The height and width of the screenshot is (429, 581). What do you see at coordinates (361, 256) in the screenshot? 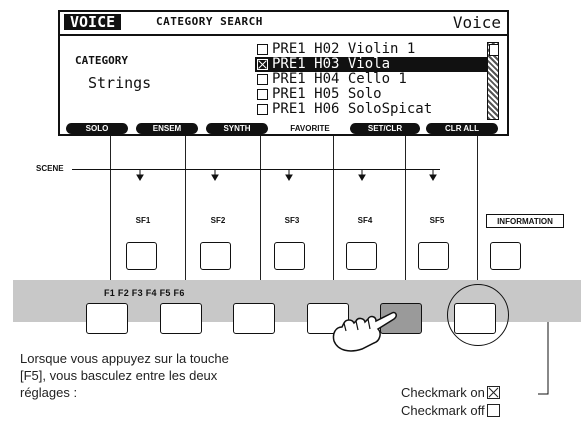
I see `sf4-button` at bounding box center [361, 256].